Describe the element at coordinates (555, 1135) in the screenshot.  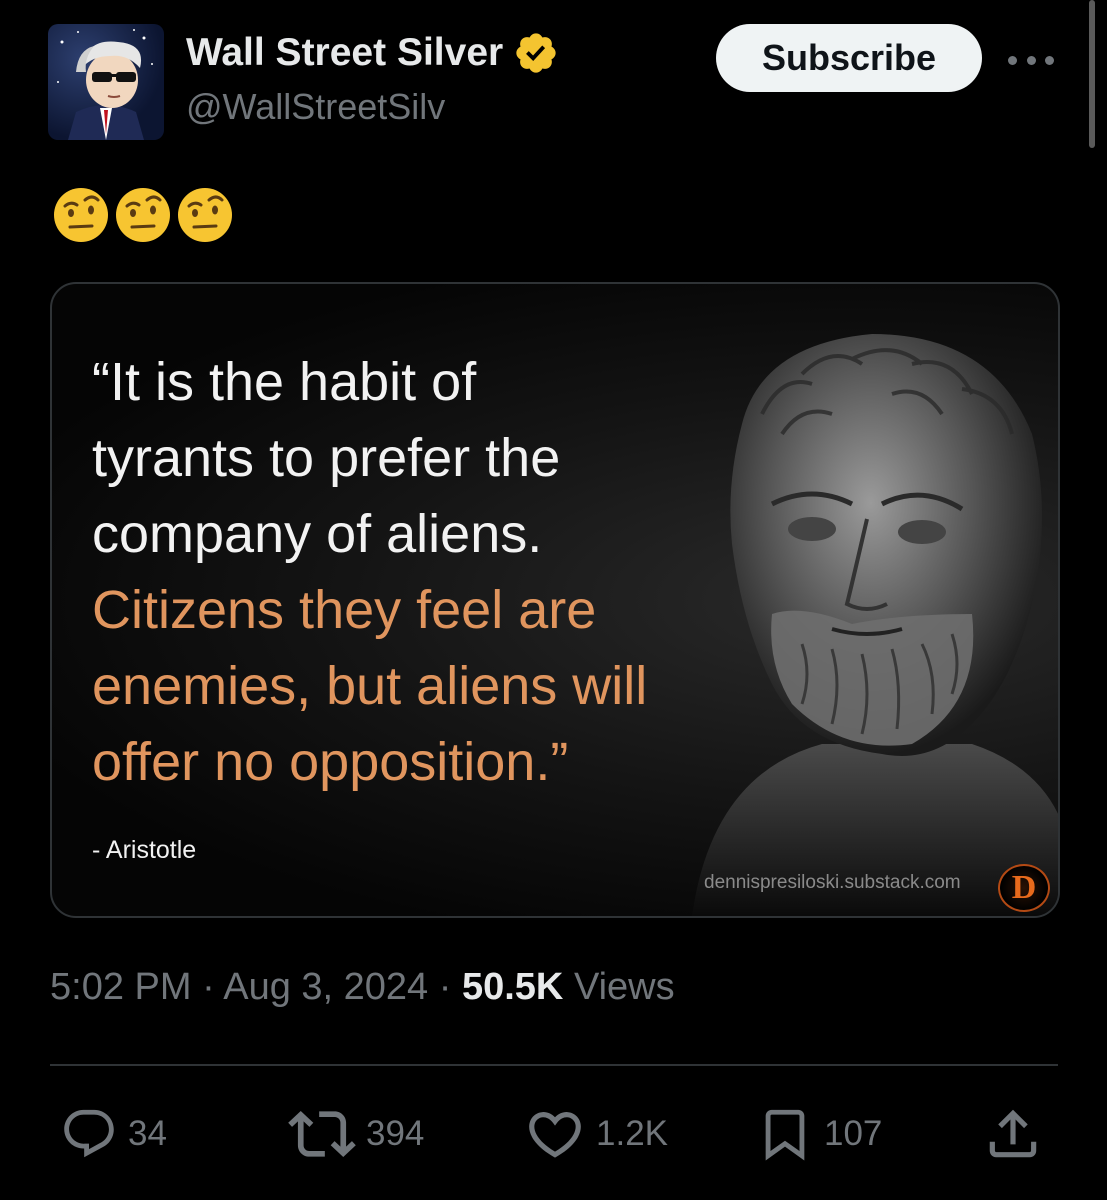
I see `heart-icon` at that location.